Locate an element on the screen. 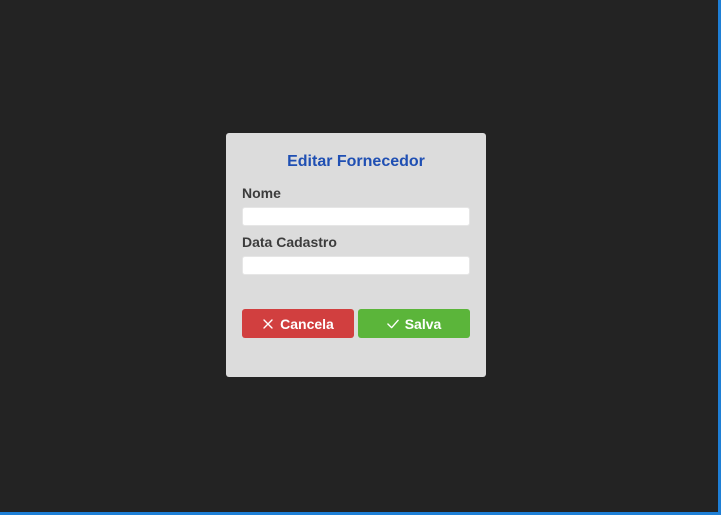  nome-label: Nome is located at coordinates (261, 193).